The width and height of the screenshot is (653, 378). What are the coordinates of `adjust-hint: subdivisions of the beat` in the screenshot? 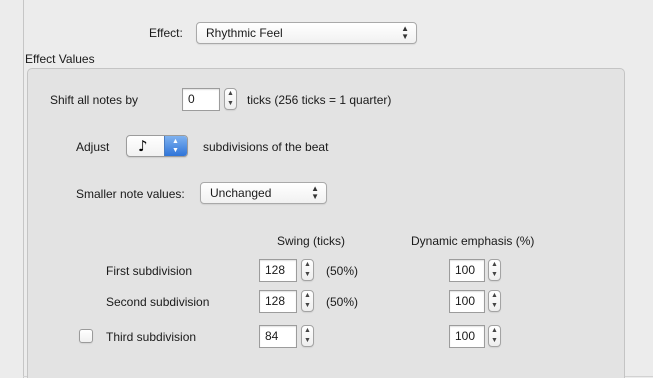 It's located at (266, 147).